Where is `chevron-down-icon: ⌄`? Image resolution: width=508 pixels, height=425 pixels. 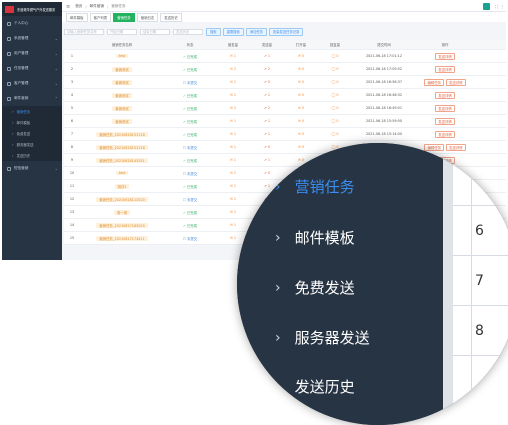 chevron-down-icon: ⌄ is located at coordinates (56, 38).